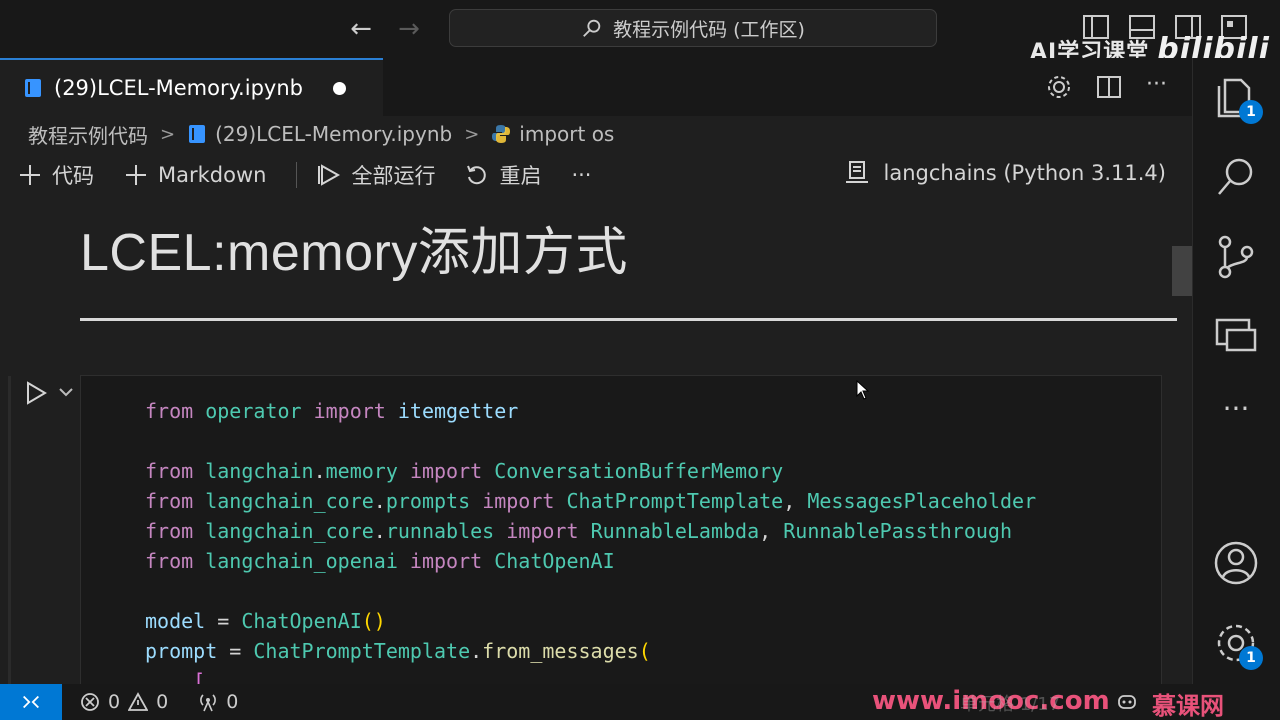 The image size is (1280, 720). What do you see at coordinates (1236, 417) in the screenshot?
I see `more-views-icon: ···` at bounding box center [1236, 417].